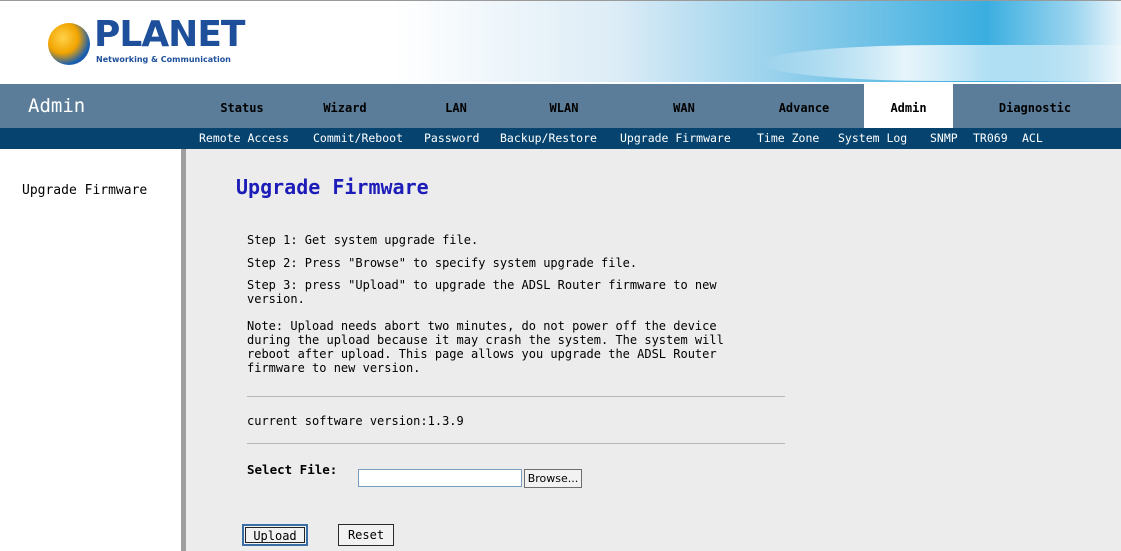 The image size is (1121, 551). I want to click on software-version: current software version:1.3.9, so click(355, 421).